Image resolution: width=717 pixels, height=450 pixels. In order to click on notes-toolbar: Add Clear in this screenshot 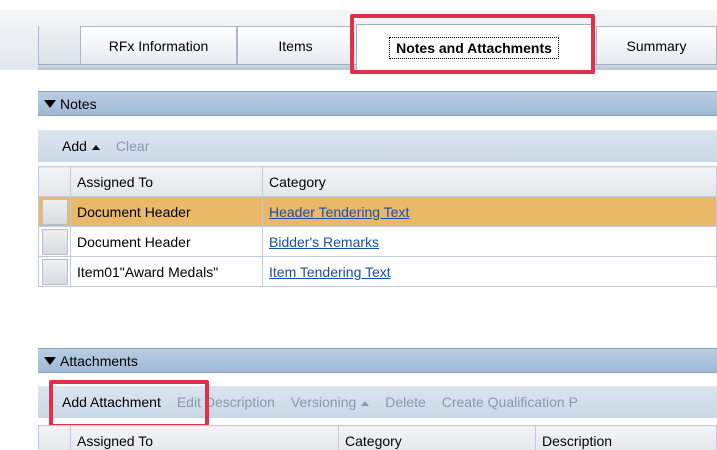, I will do `click(377, 146)`.